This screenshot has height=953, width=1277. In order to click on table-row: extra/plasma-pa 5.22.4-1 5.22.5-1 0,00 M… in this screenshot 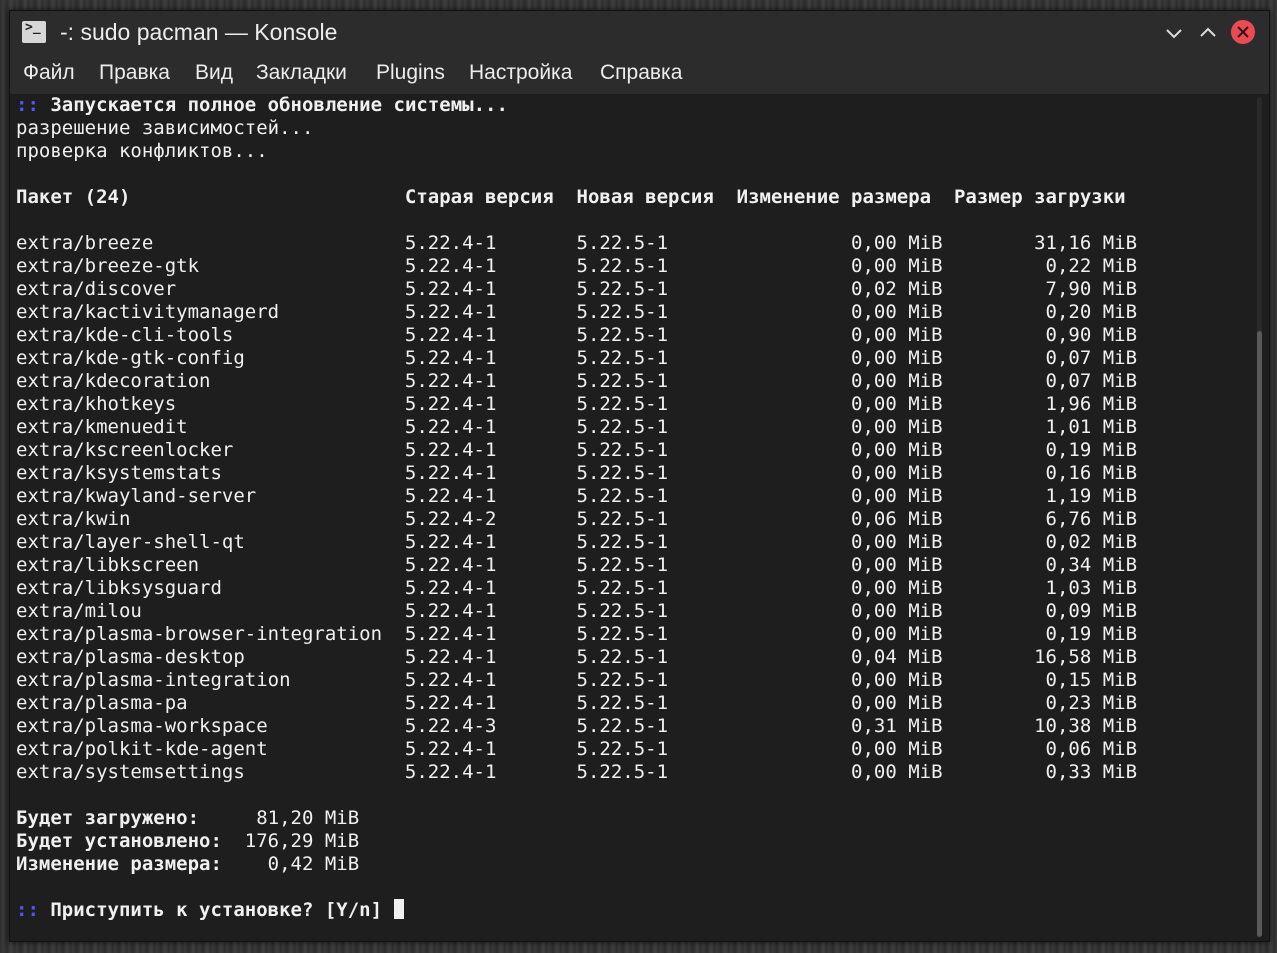, I will do `click(577, 703)`.